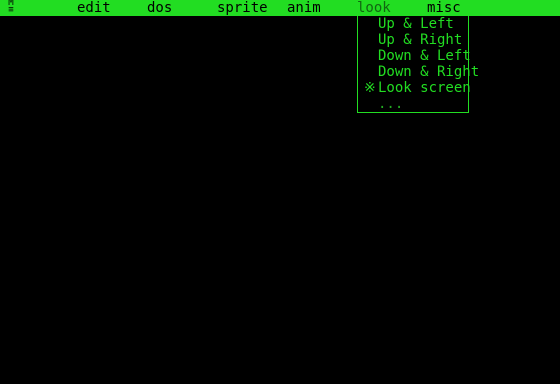 The width and height of the screenshot is (560, 384). I want to click on menu-item-down-right: Down & Right, so click(418, 72).